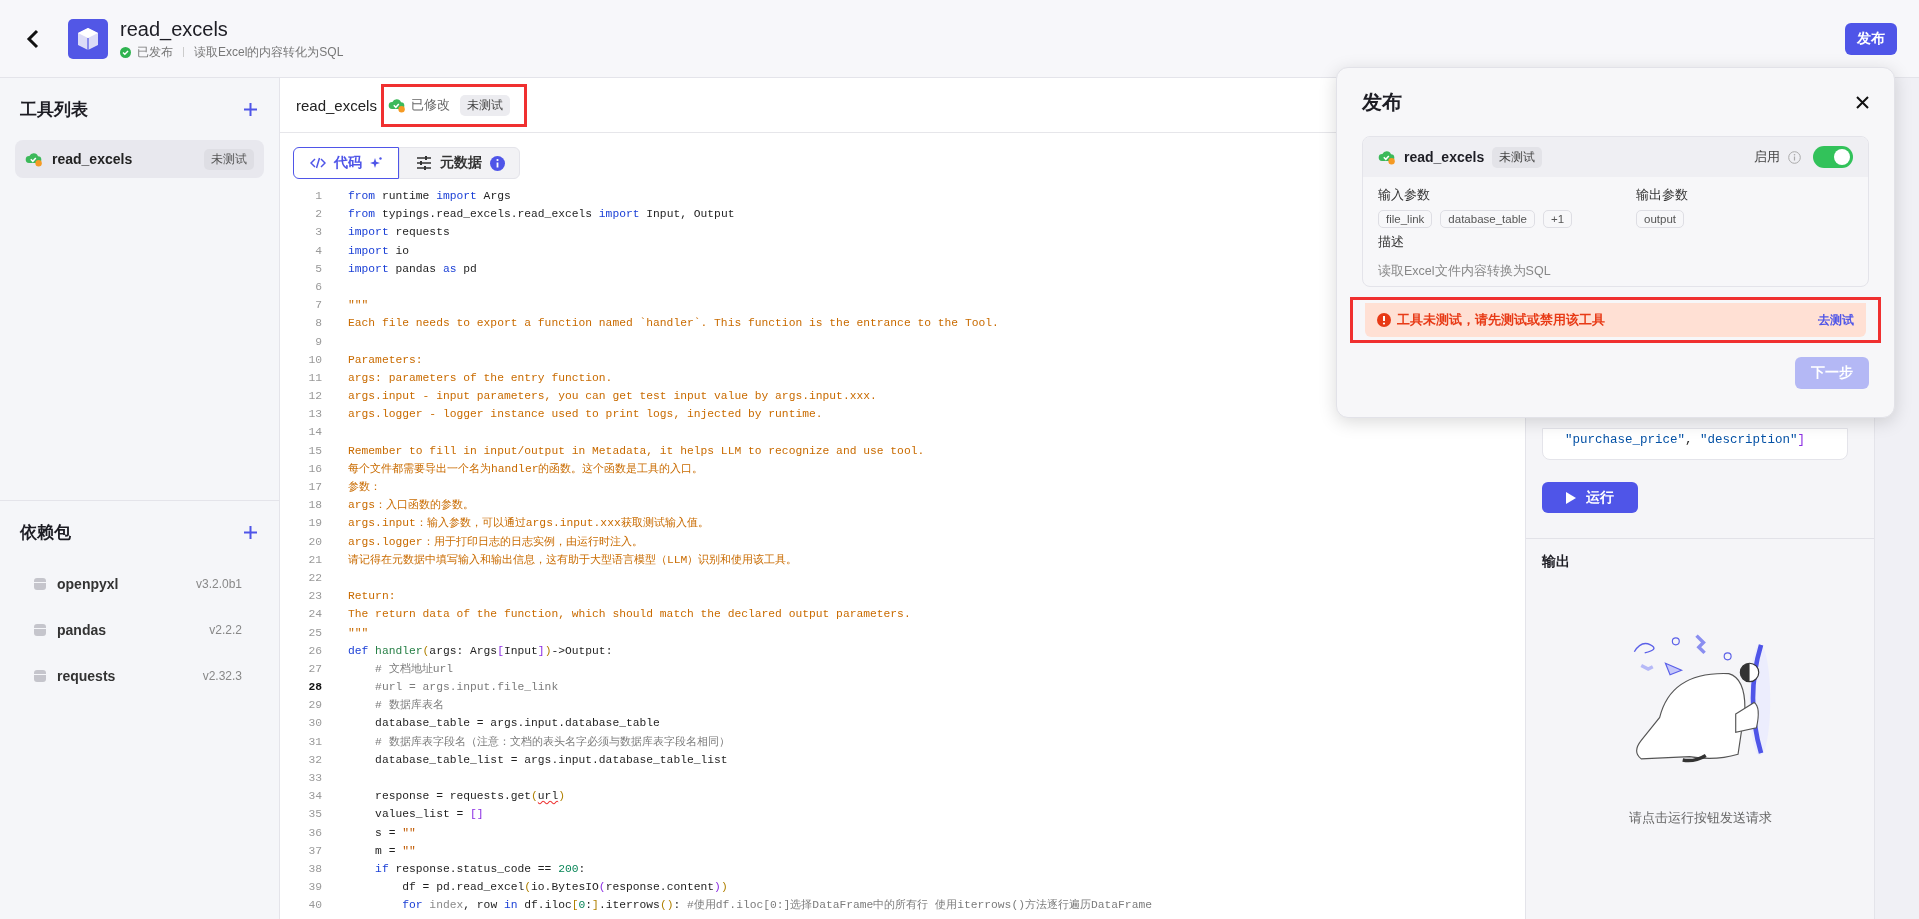 The height and width of the screenshot is (919, 1919). I want to click on code-line: The return data of the function, which should match the declared output parameters., so click(629, 615).